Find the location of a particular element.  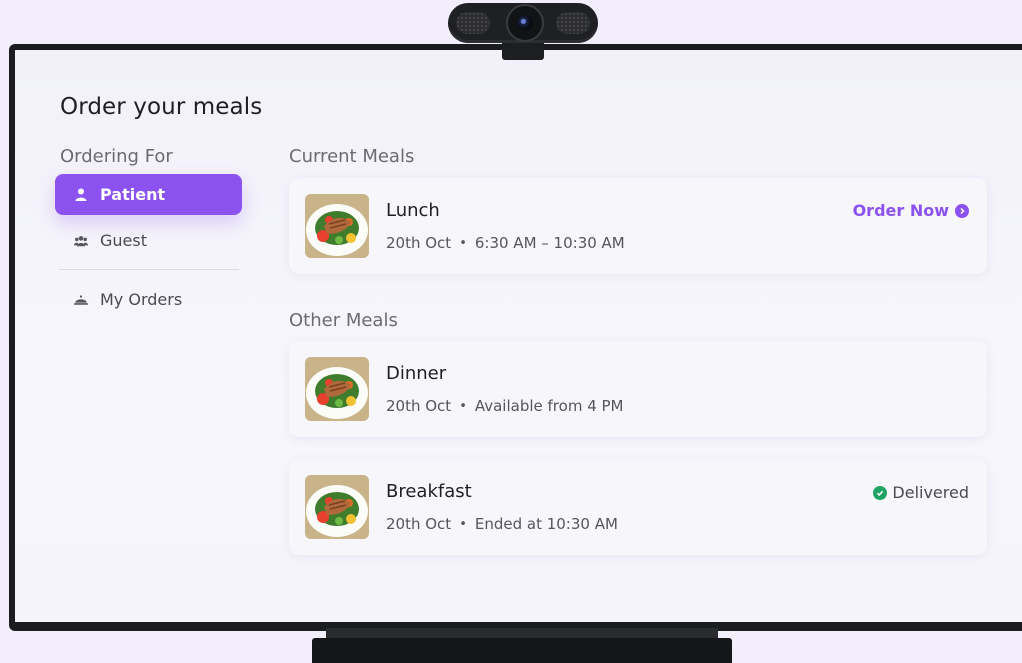

meal-time: 6:30 AM – 10:30 AM is located at coordinates (549, 243).